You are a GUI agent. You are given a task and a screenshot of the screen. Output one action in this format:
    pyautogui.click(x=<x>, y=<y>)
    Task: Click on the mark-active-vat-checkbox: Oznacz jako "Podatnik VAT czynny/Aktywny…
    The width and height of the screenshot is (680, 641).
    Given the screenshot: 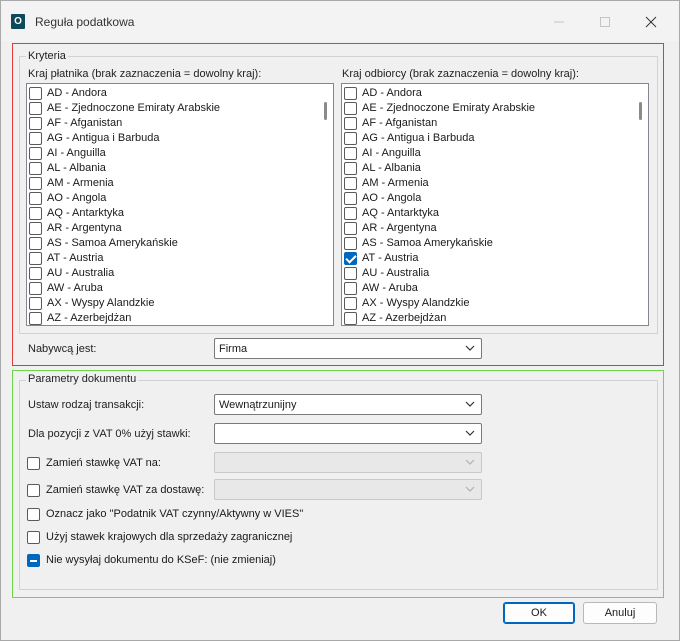 What is the action you would take?
    pyautogui.click(x=177, y=515)
    